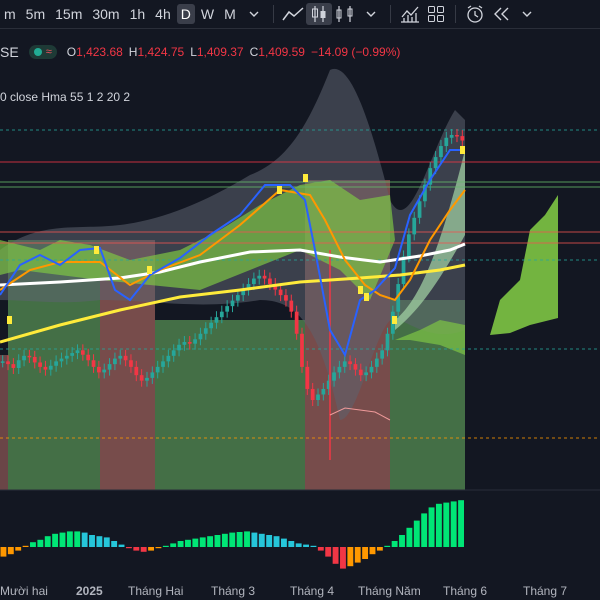 The image size is (600, 600). What do you see at coordinates (524, 265) in the screenshot?
I see `forecast-cloud` at bounding box center [524, 265].